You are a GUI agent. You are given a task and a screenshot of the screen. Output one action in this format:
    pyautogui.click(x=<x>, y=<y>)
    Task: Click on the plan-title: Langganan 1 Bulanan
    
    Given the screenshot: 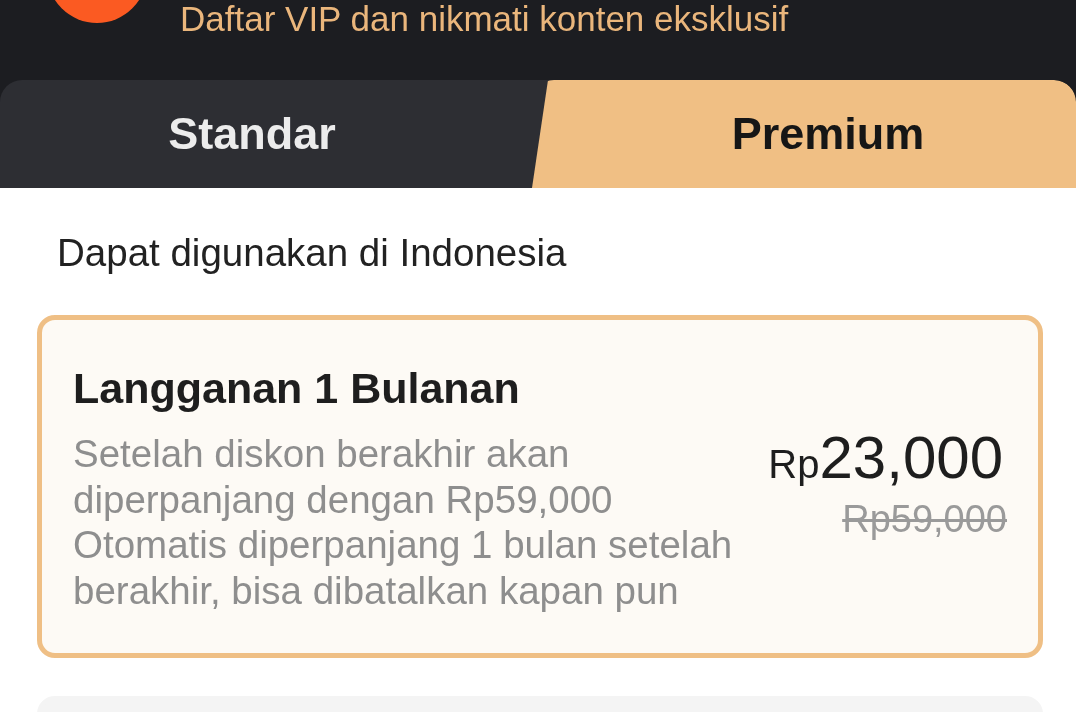 What is the action you would take?
    pyautogui.click(x=297, y=388)
    